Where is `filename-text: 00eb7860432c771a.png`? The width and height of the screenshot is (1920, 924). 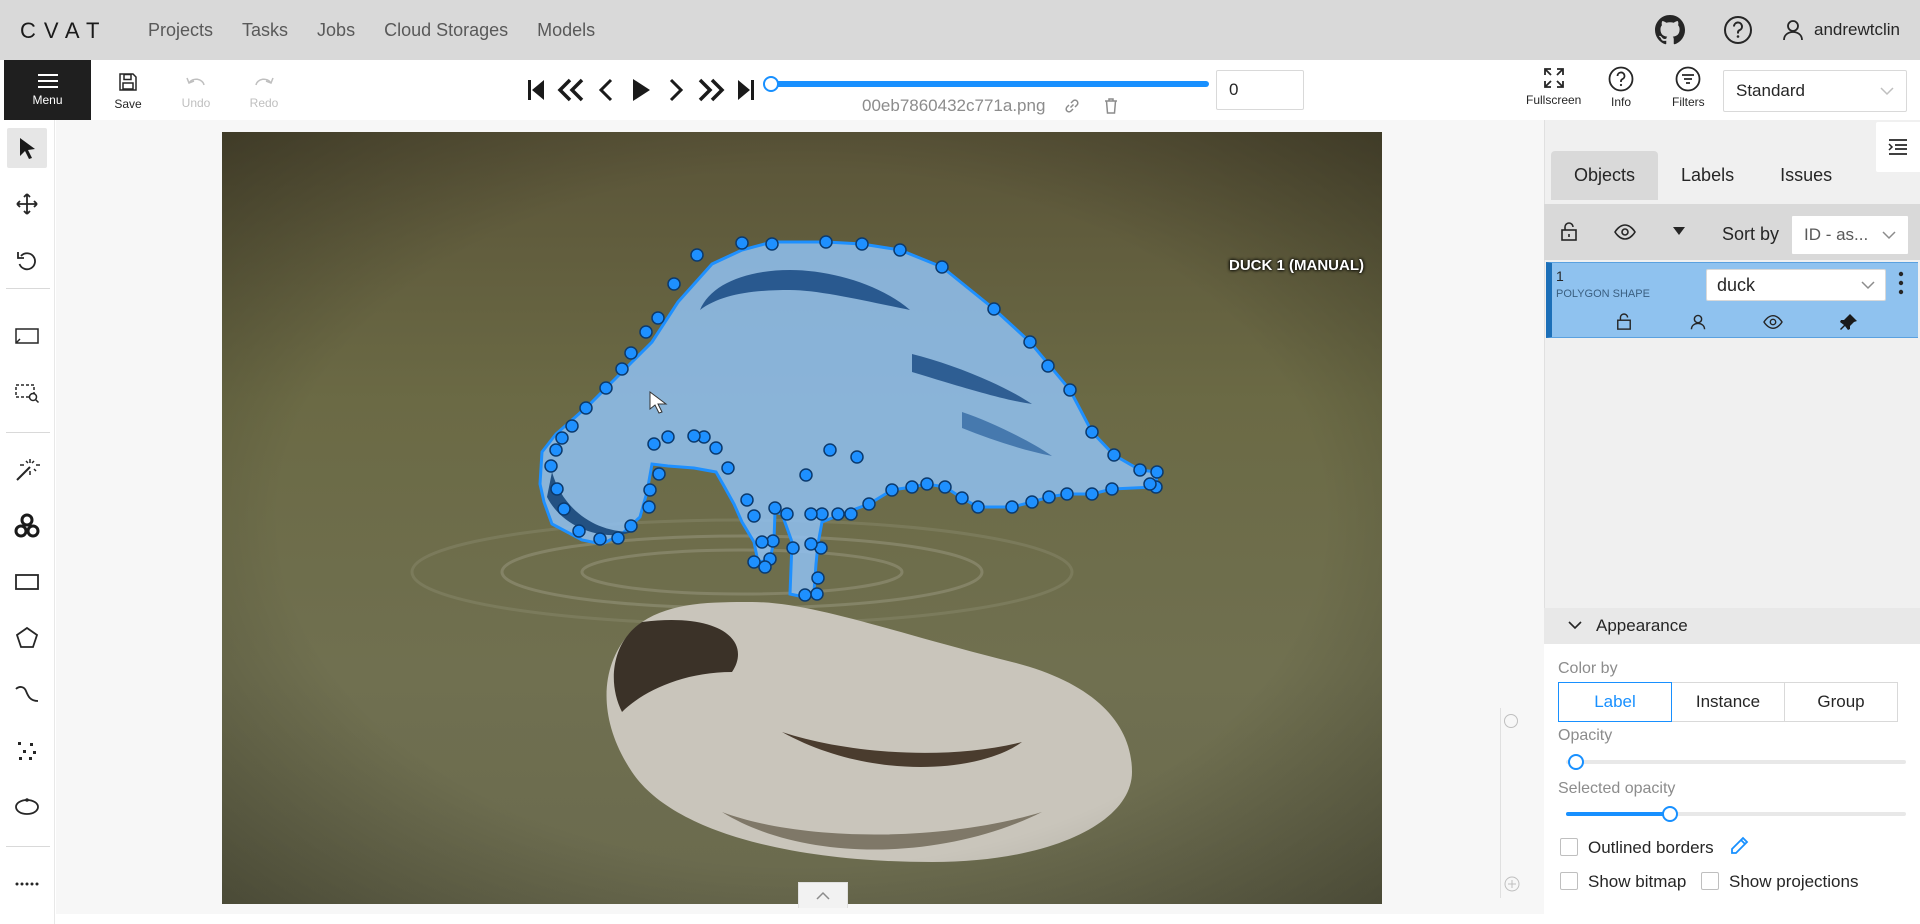 filename-text: 00eb7860432c771a.png is located at coordinates (954, 105).